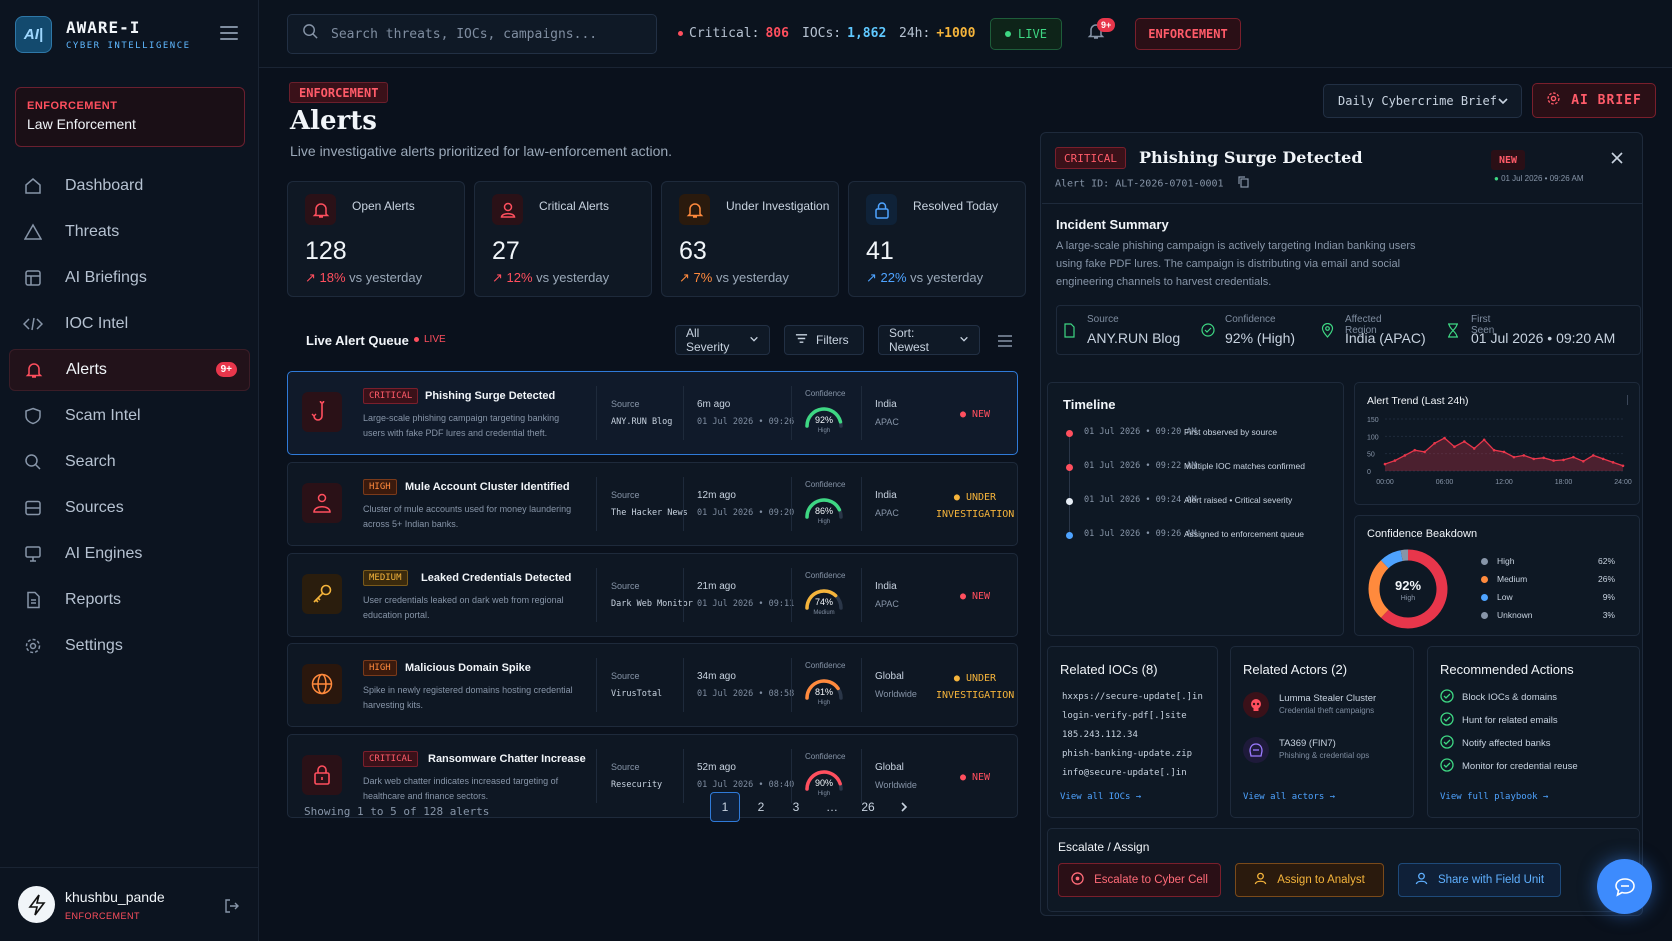 The image size is (1672, 941). What do you see at coordinates (693, 251) in the screenshot?
I see `kpi-value: 63` at bounding box center [693, 251].